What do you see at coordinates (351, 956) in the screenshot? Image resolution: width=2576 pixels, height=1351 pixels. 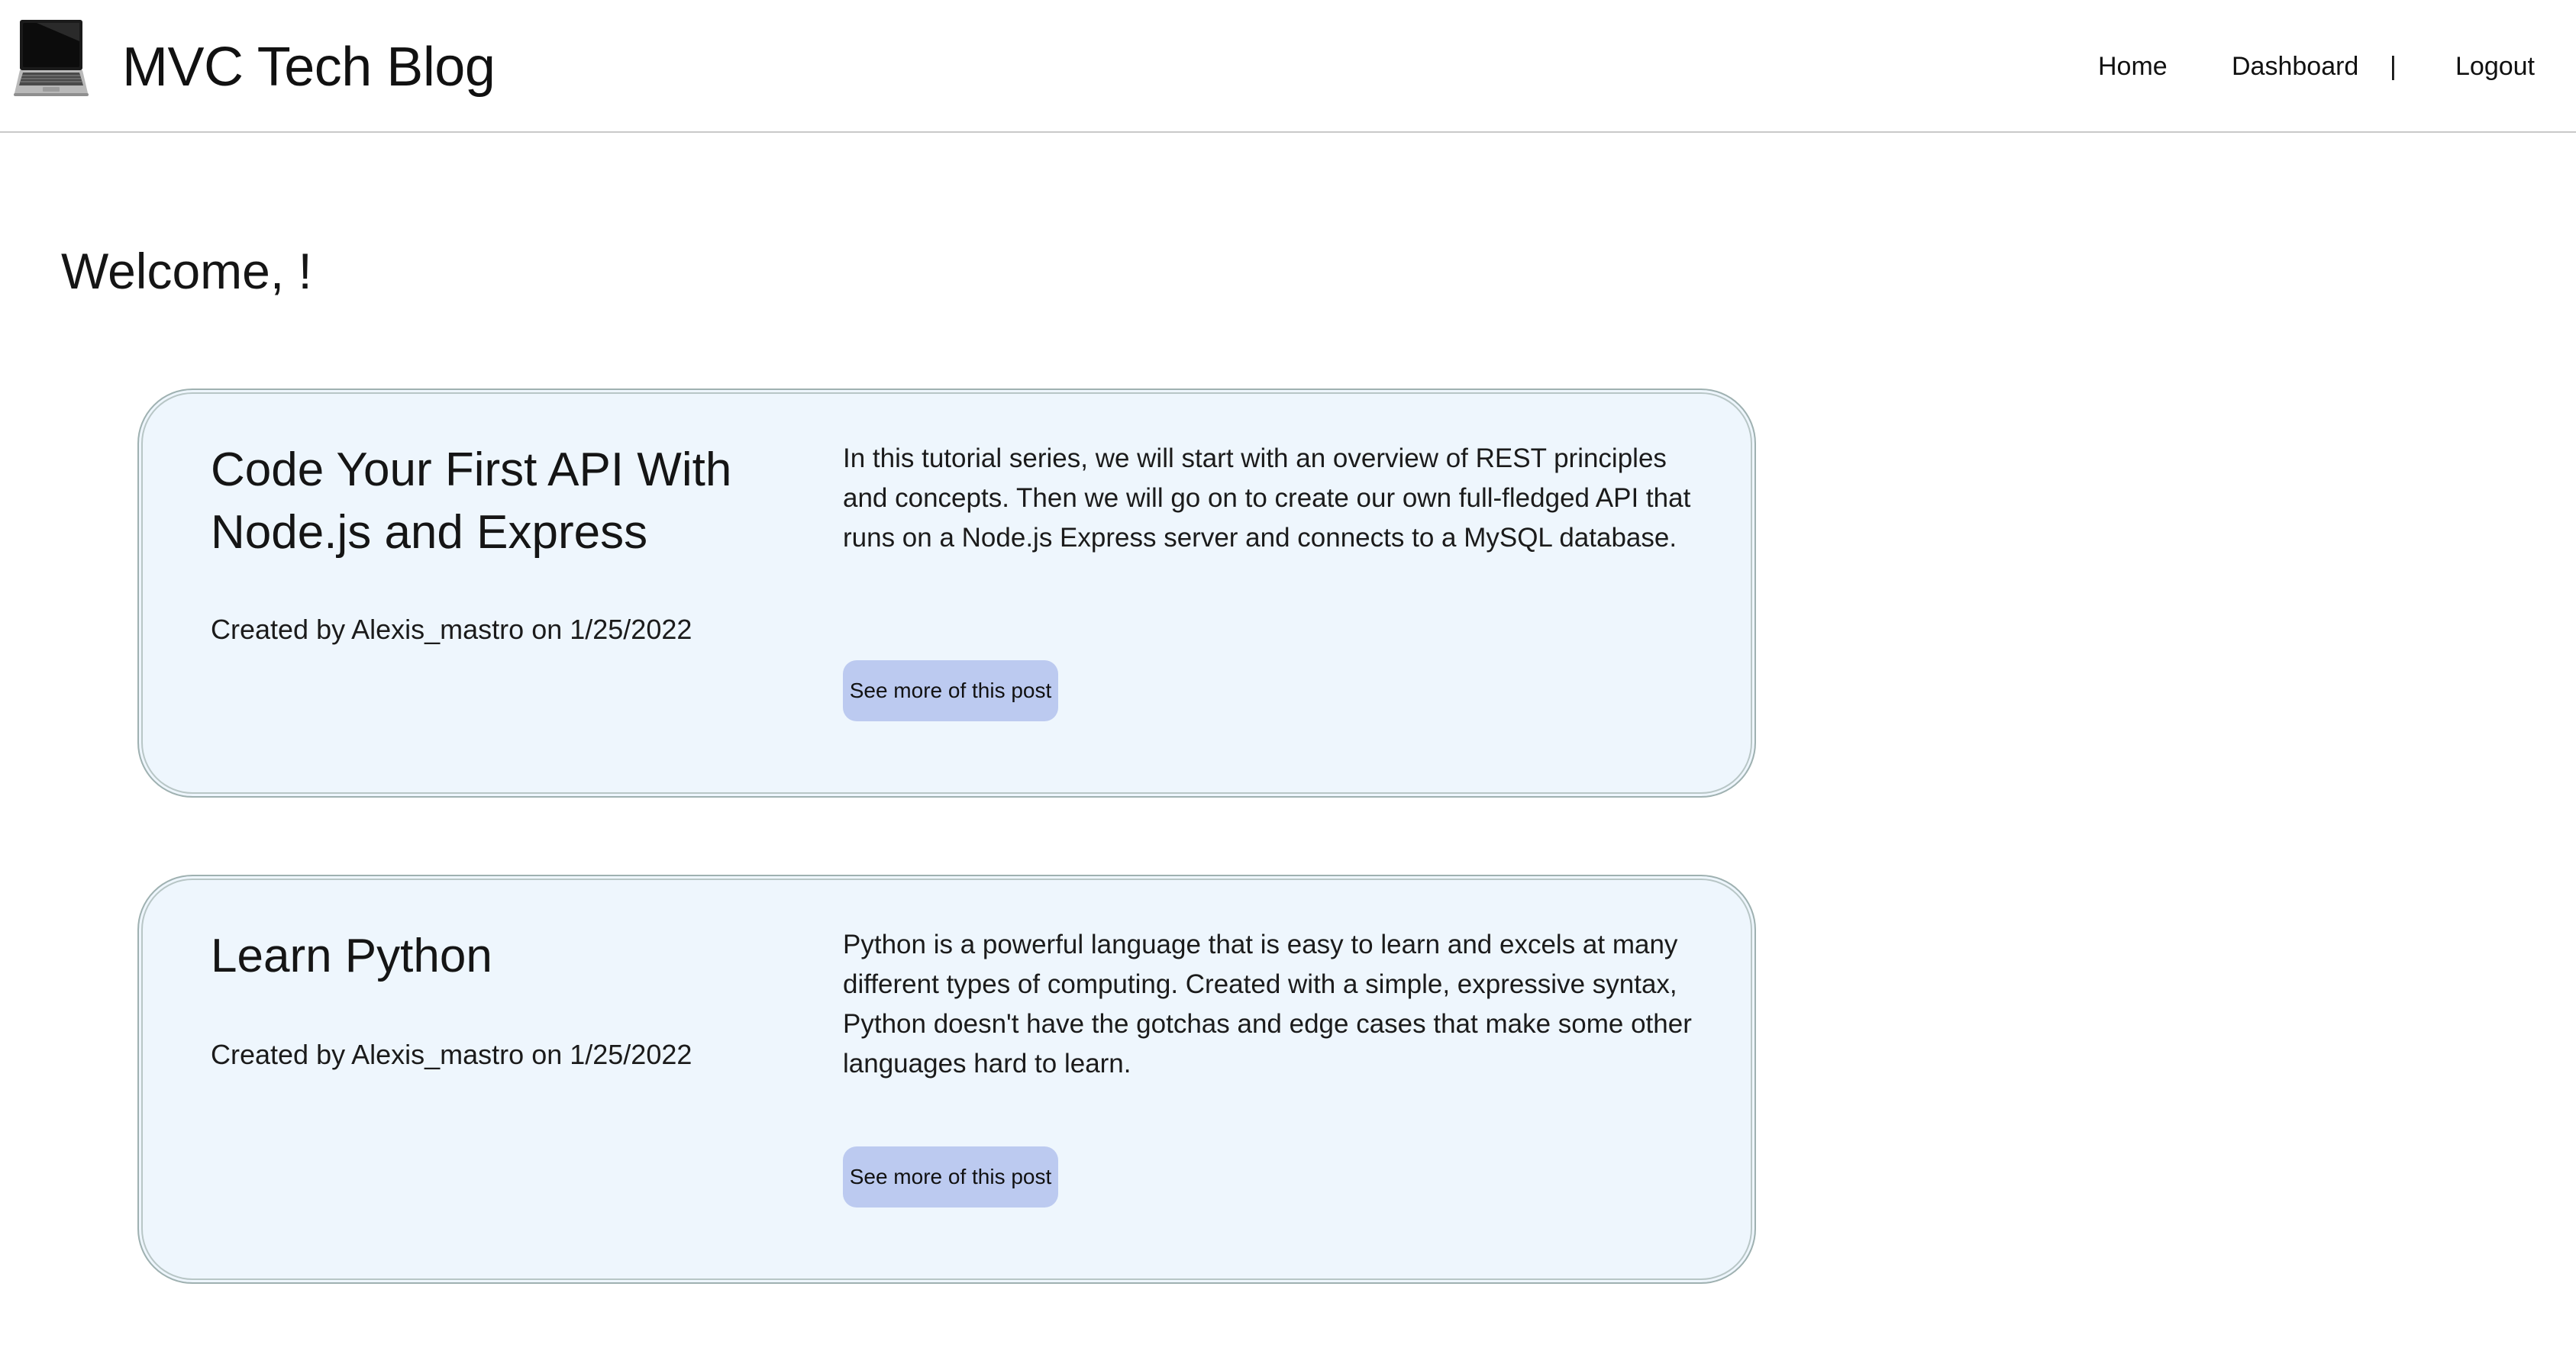 I see `post-title: Learn Python` at bounding box center [351, 956].